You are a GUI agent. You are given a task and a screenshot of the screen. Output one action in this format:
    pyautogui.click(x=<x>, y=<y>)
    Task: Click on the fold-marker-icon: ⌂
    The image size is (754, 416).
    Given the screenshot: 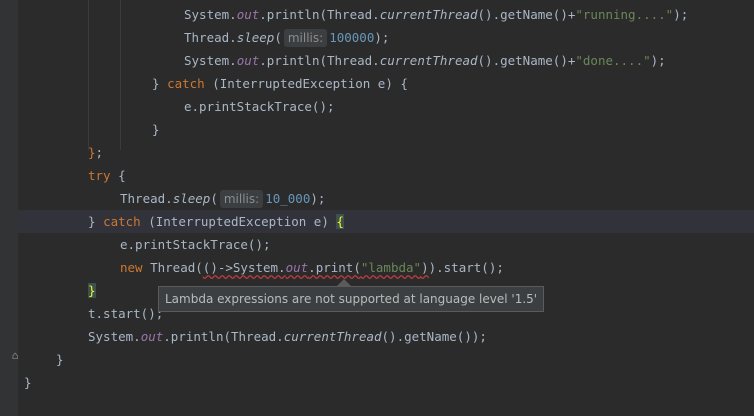 What is the action you would take?
    pyautogui.click(x=15, y=356)
    